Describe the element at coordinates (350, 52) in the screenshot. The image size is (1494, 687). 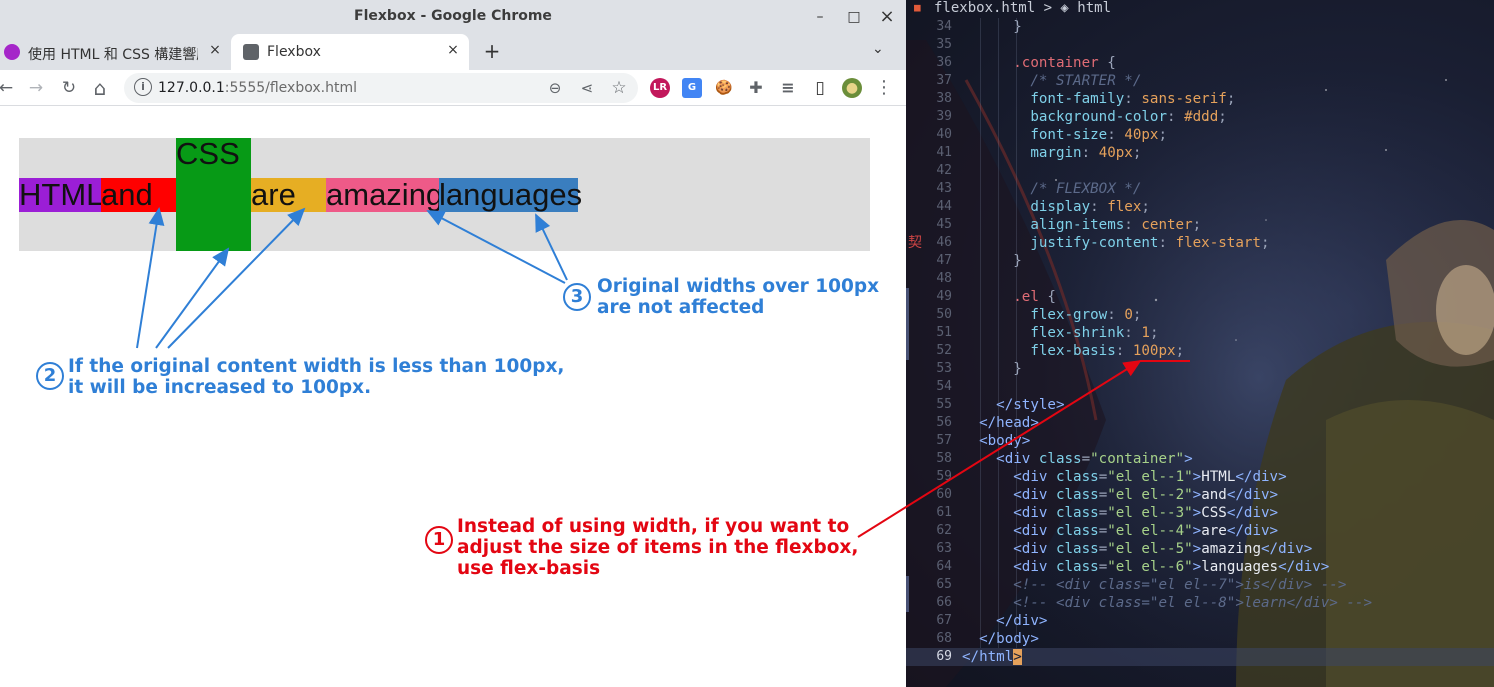
I see `tab-flexbox: Flexbox ×` at that location.